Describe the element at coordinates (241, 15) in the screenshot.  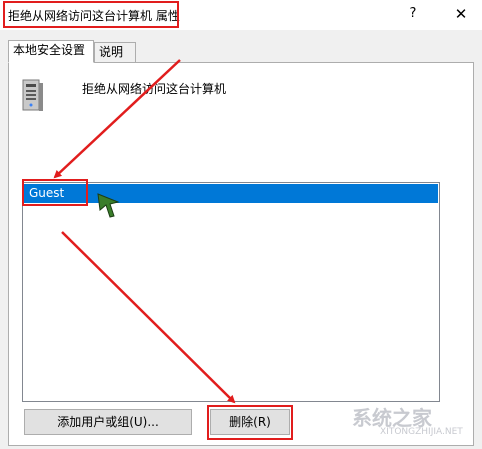
I see `title-bar: 拒绝从网络访问这台计算机 属性 ? ✕` at that location.